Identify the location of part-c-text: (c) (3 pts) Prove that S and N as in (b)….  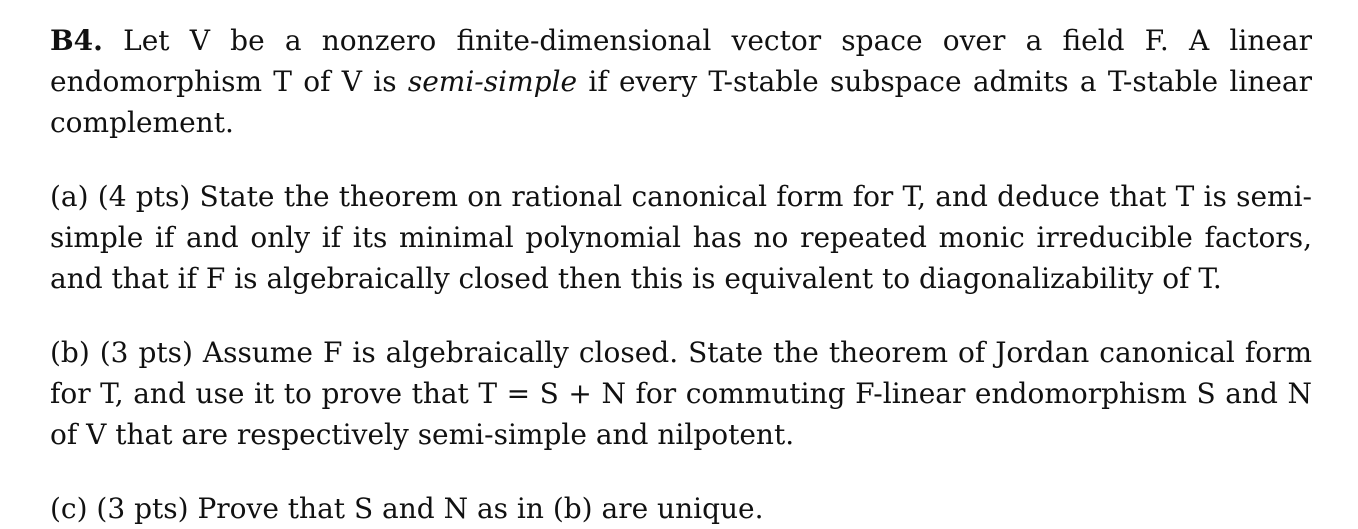
(407, 508).